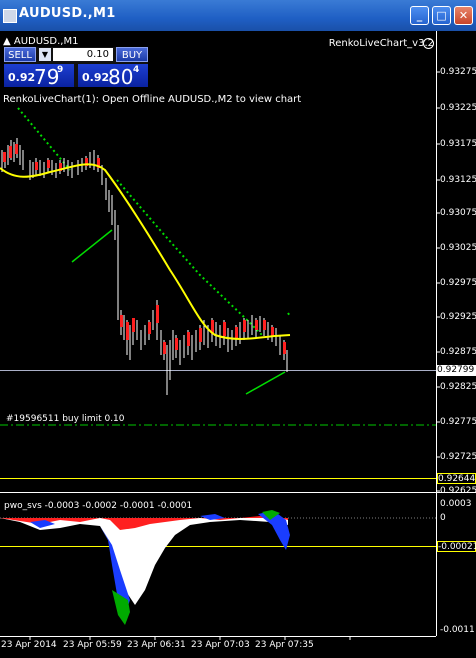  I want to click on one-click-trading-panel: SELL ▼ 0.10 BUY 0.92 79 9 0.92 80 4, so click(76, 68).